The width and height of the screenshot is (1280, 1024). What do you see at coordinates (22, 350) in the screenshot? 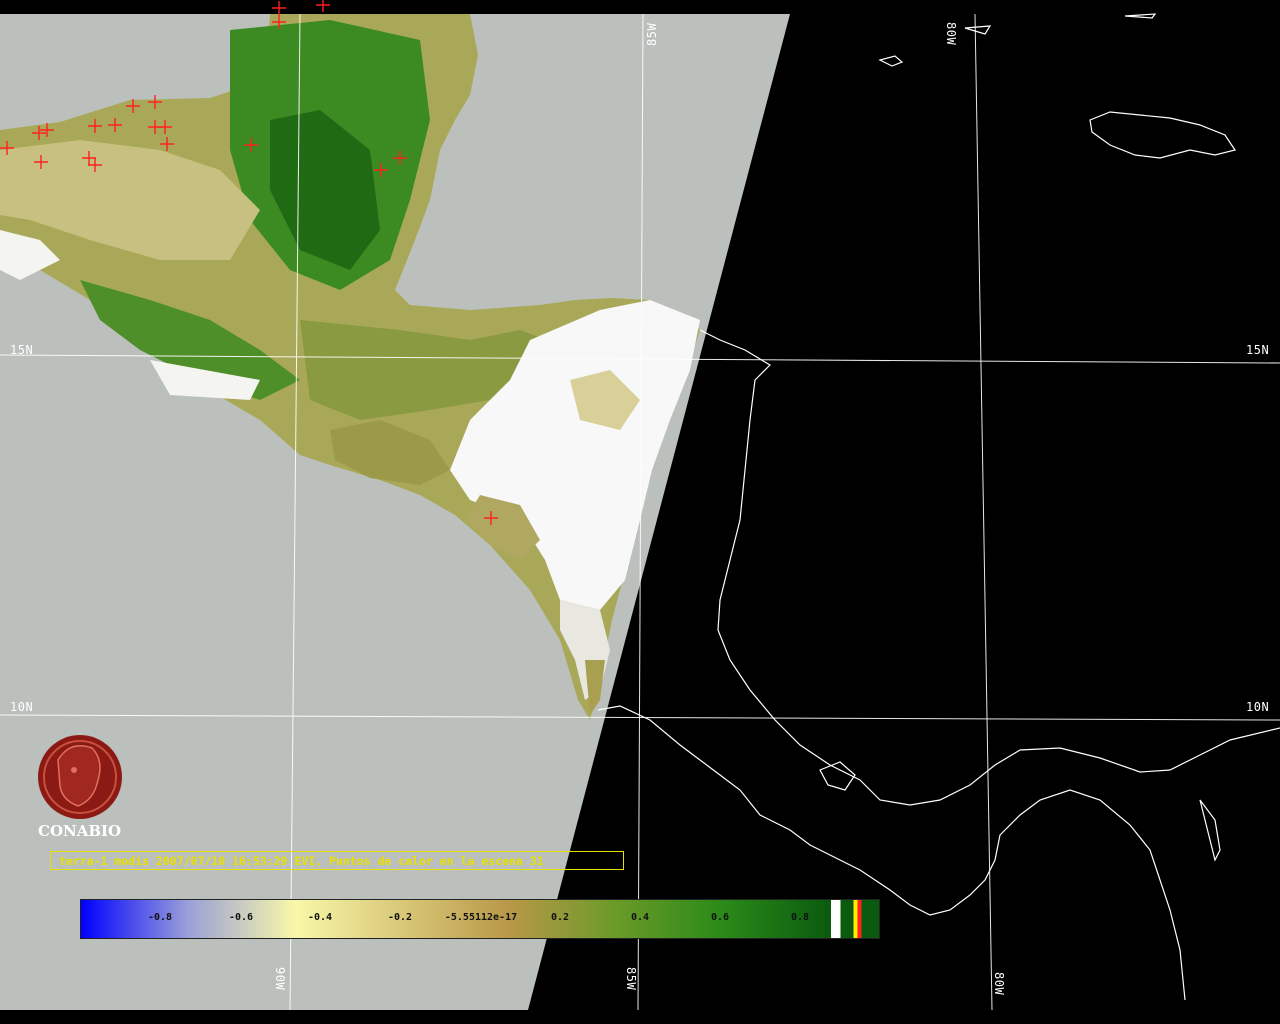
I see `lat-label-15n-left: 15N` at bounding box center [22, 350].